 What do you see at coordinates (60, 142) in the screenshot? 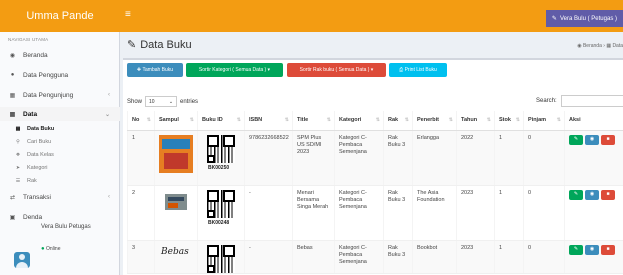
I see `sidebar-subitem-cari-buku: ⚲ Cari Buku` at bounding box center [60, 142].